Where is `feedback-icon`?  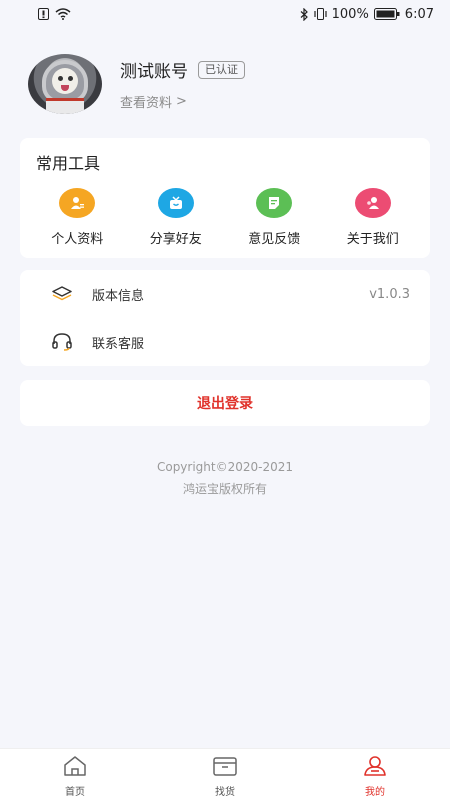
feedback-icon is located at coordinates (274, 203).